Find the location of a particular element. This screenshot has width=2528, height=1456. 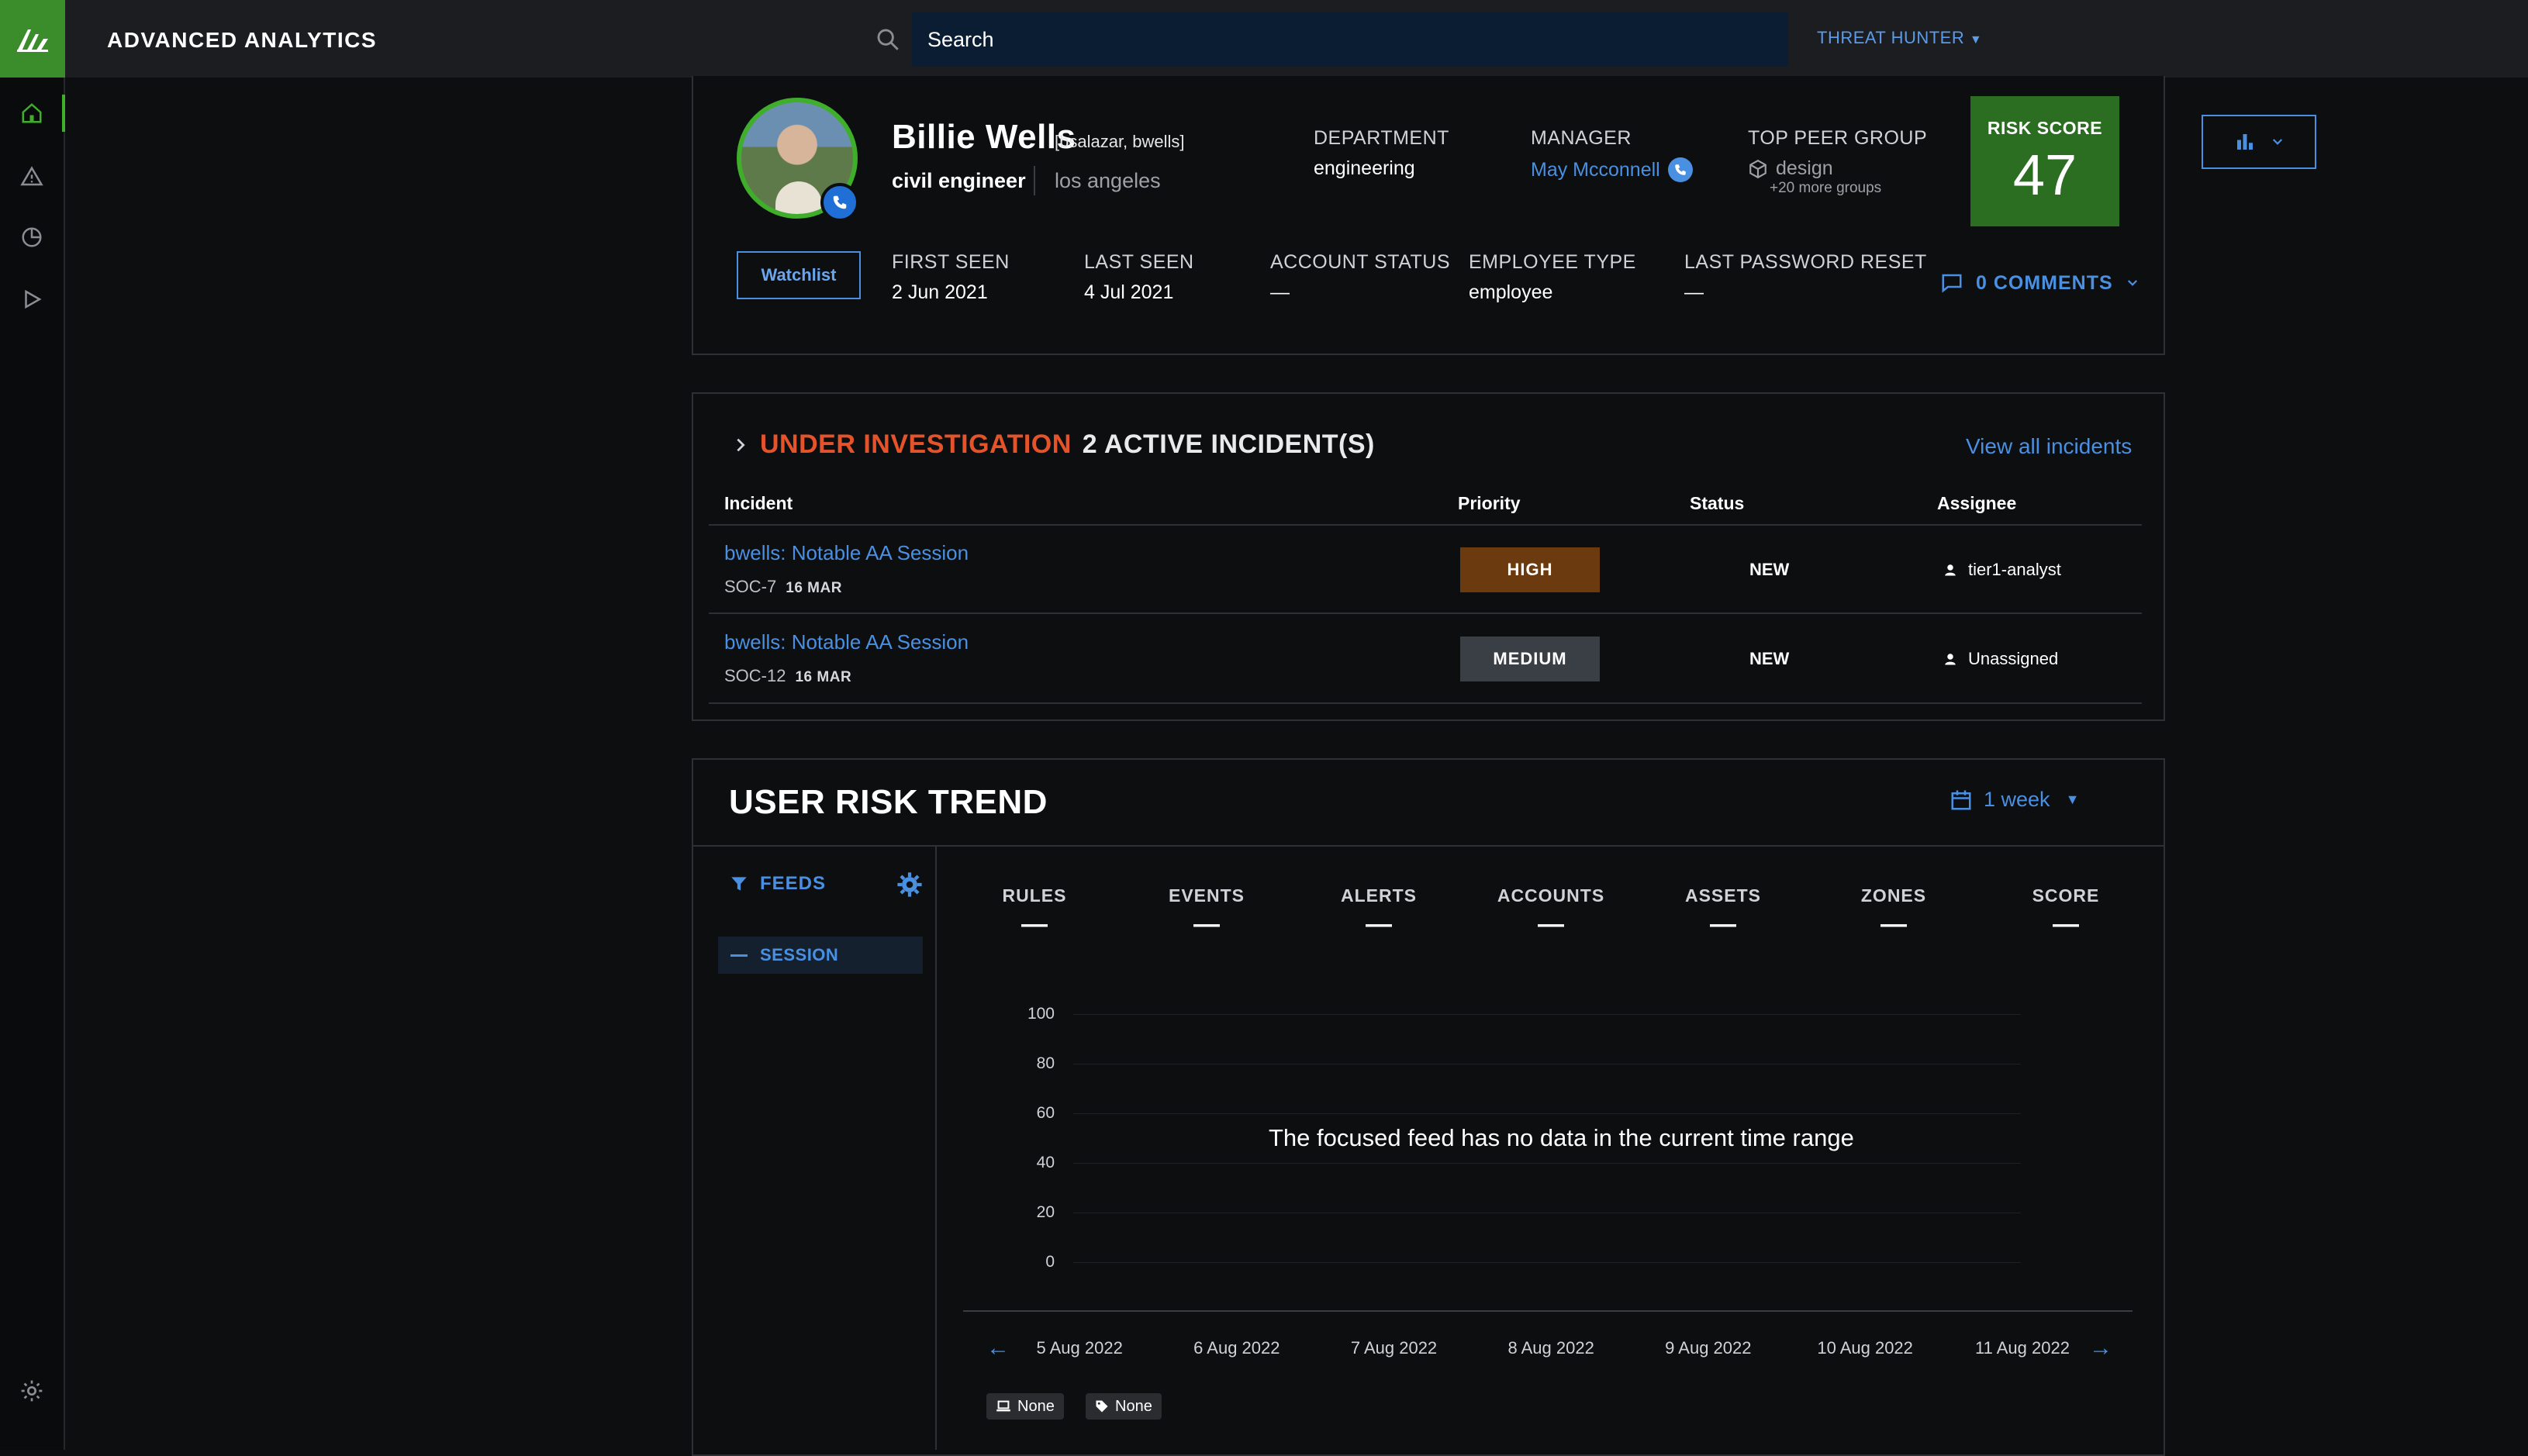

sidebar-item-playbooks is located at coordinates (32, 300).